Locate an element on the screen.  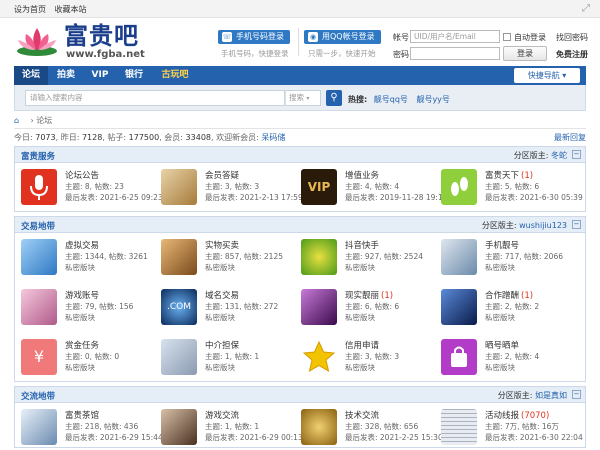
divider is located at coordinates (298, 42).